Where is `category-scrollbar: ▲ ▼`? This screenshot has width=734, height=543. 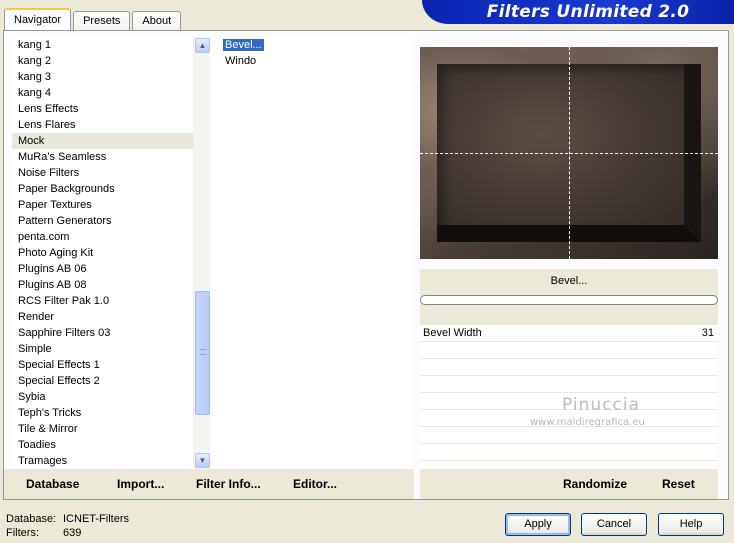 category-scrollbar: ▲ ▼ is located at coordinates (201, 253).